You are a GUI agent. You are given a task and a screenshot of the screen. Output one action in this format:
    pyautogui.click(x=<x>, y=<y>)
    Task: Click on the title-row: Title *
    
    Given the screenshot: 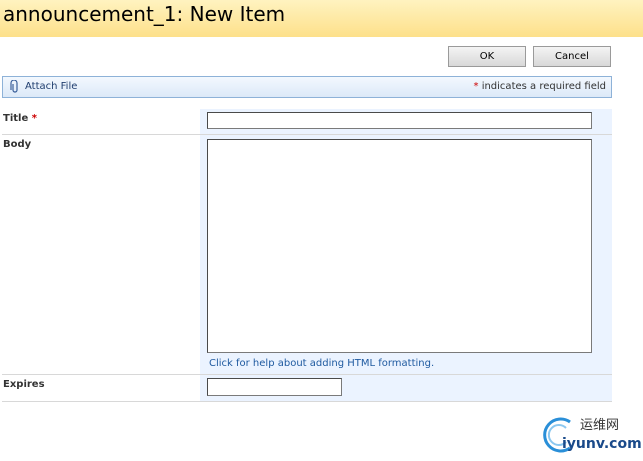 What is the action you would take?
    pyautogui.click(x=307, y=121)
    